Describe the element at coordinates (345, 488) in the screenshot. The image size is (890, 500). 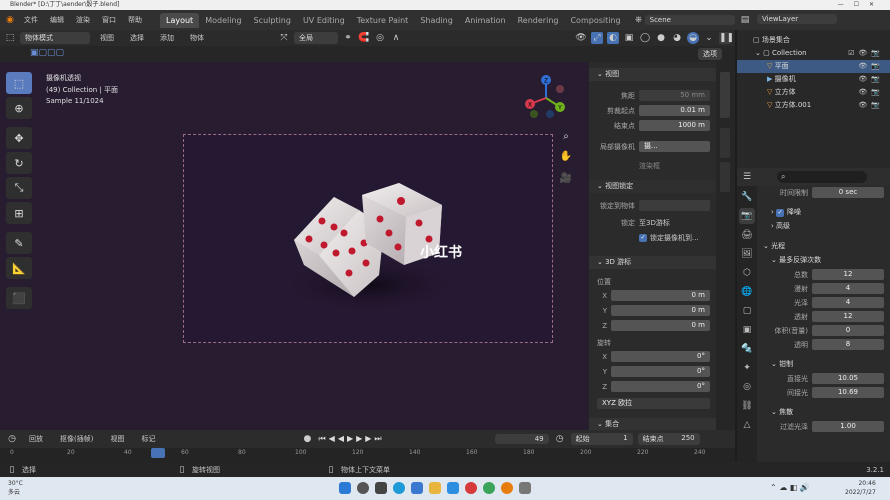
I see `start-icon` at that location.